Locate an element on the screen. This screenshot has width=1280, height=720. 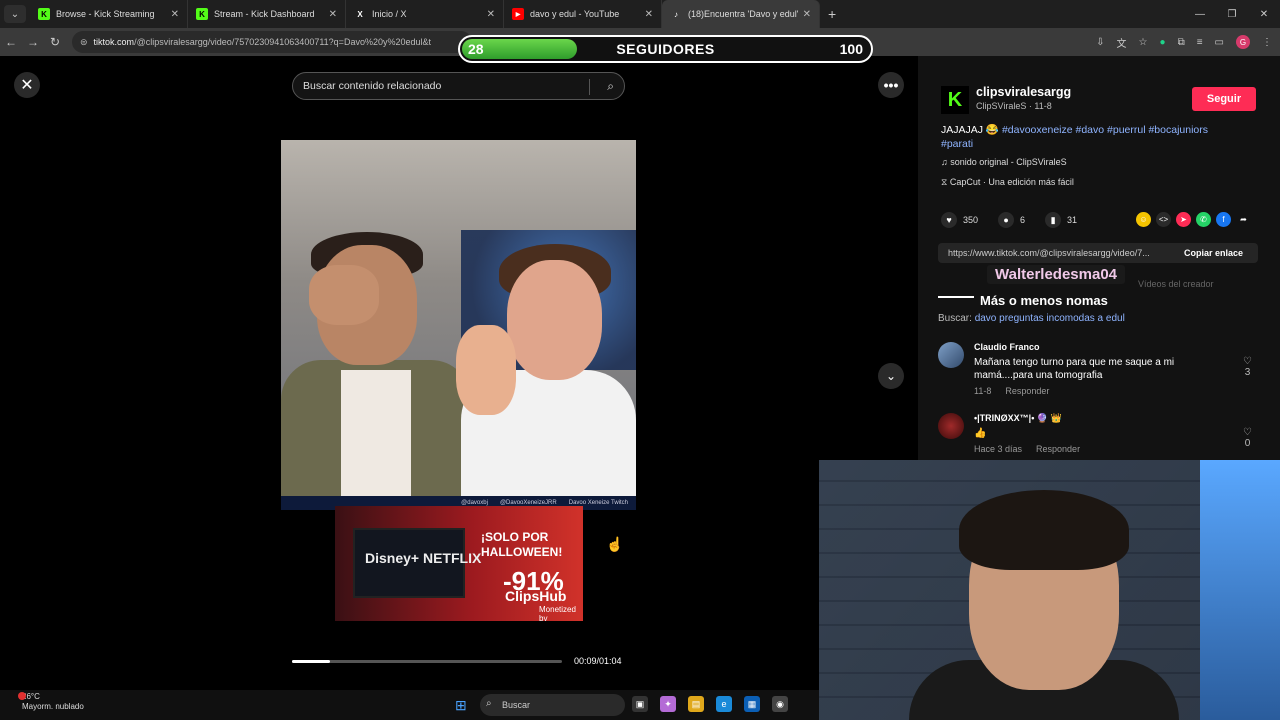
menu-icon: ⋮ is located at coordinates (1267, 42).